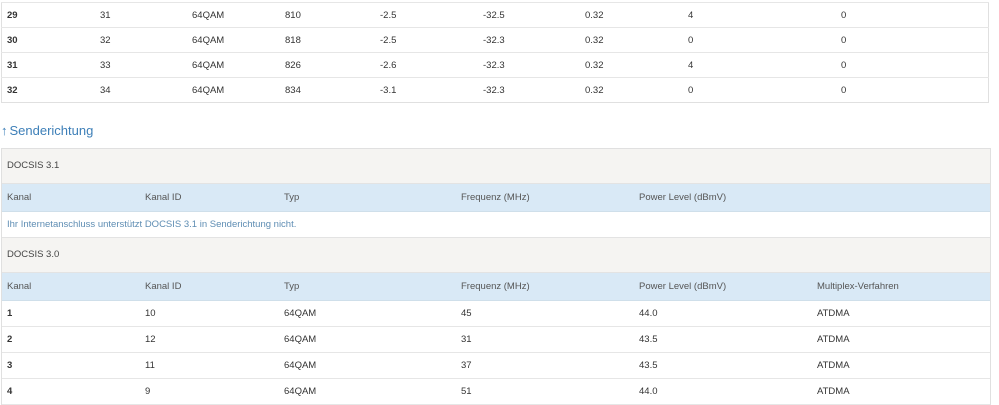 The width and height of the screenshot is (999, 405). I want to click on table-cell: -3.1, so click(431, 90).